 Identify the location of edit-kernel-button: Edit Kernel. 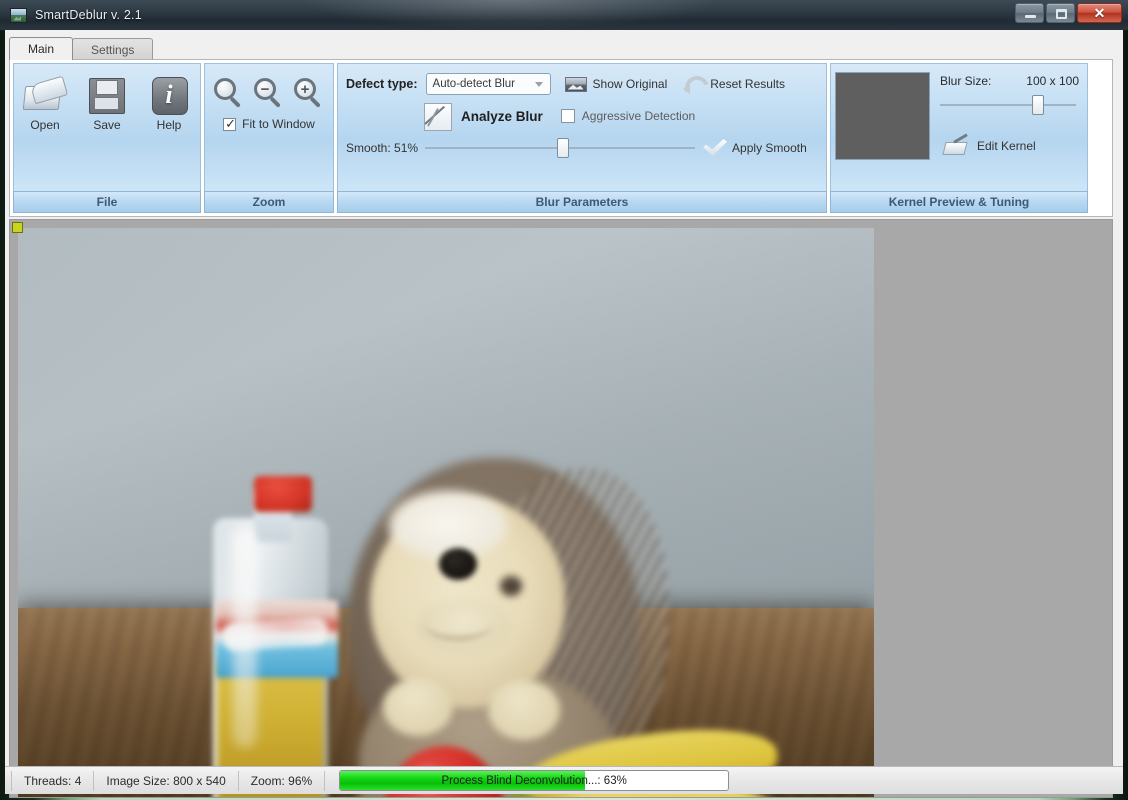
(1010, 146).